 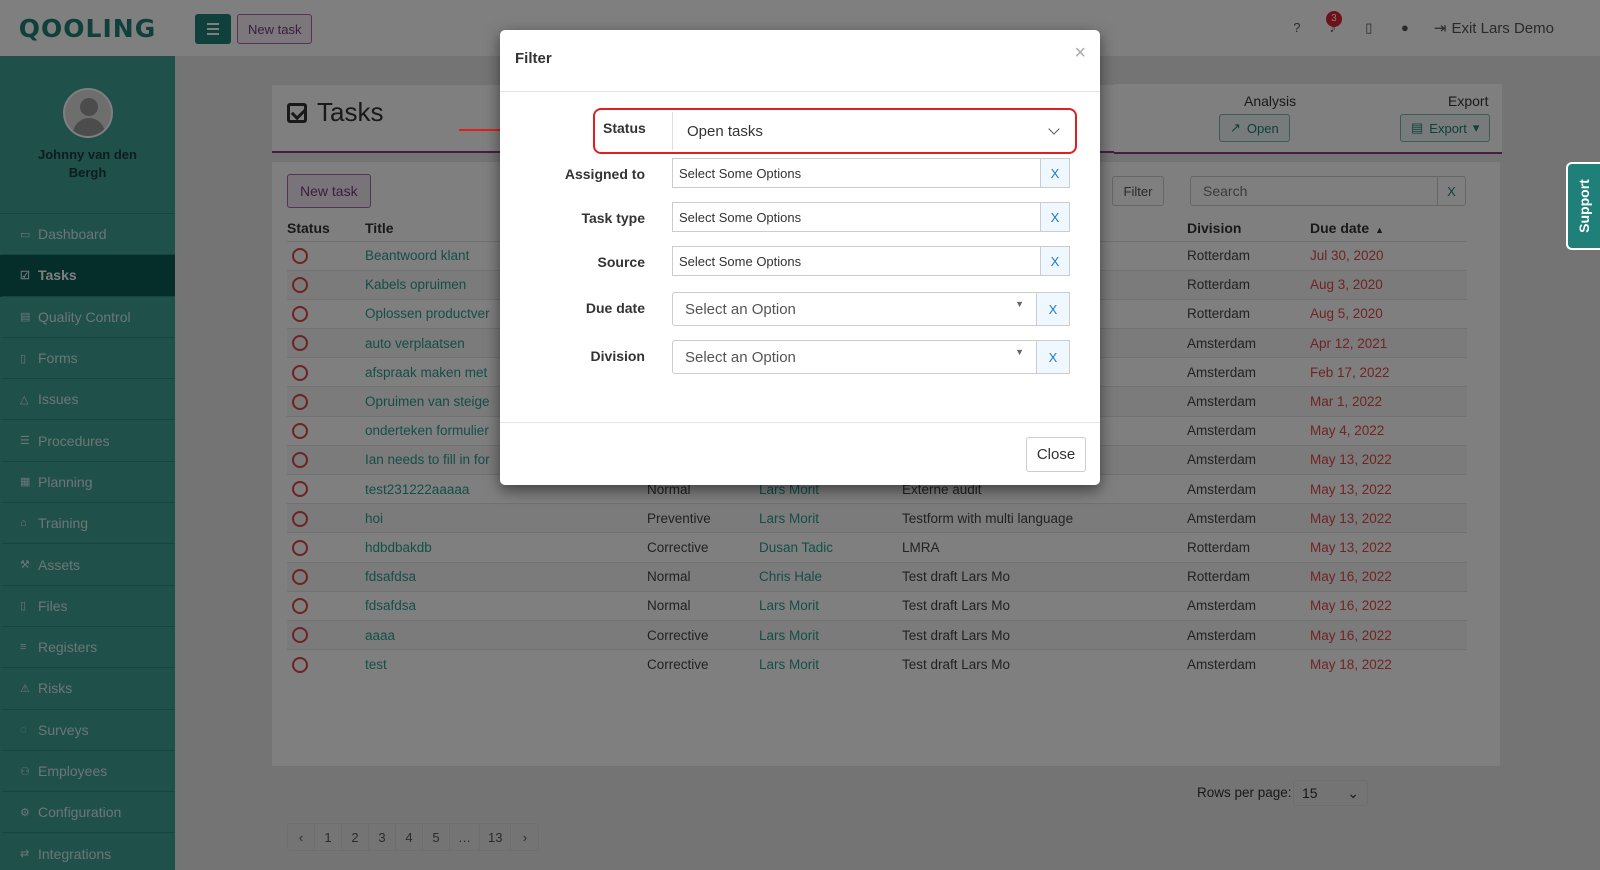 I want to click on division-clear-button: X, so click(x=1053, y=357).